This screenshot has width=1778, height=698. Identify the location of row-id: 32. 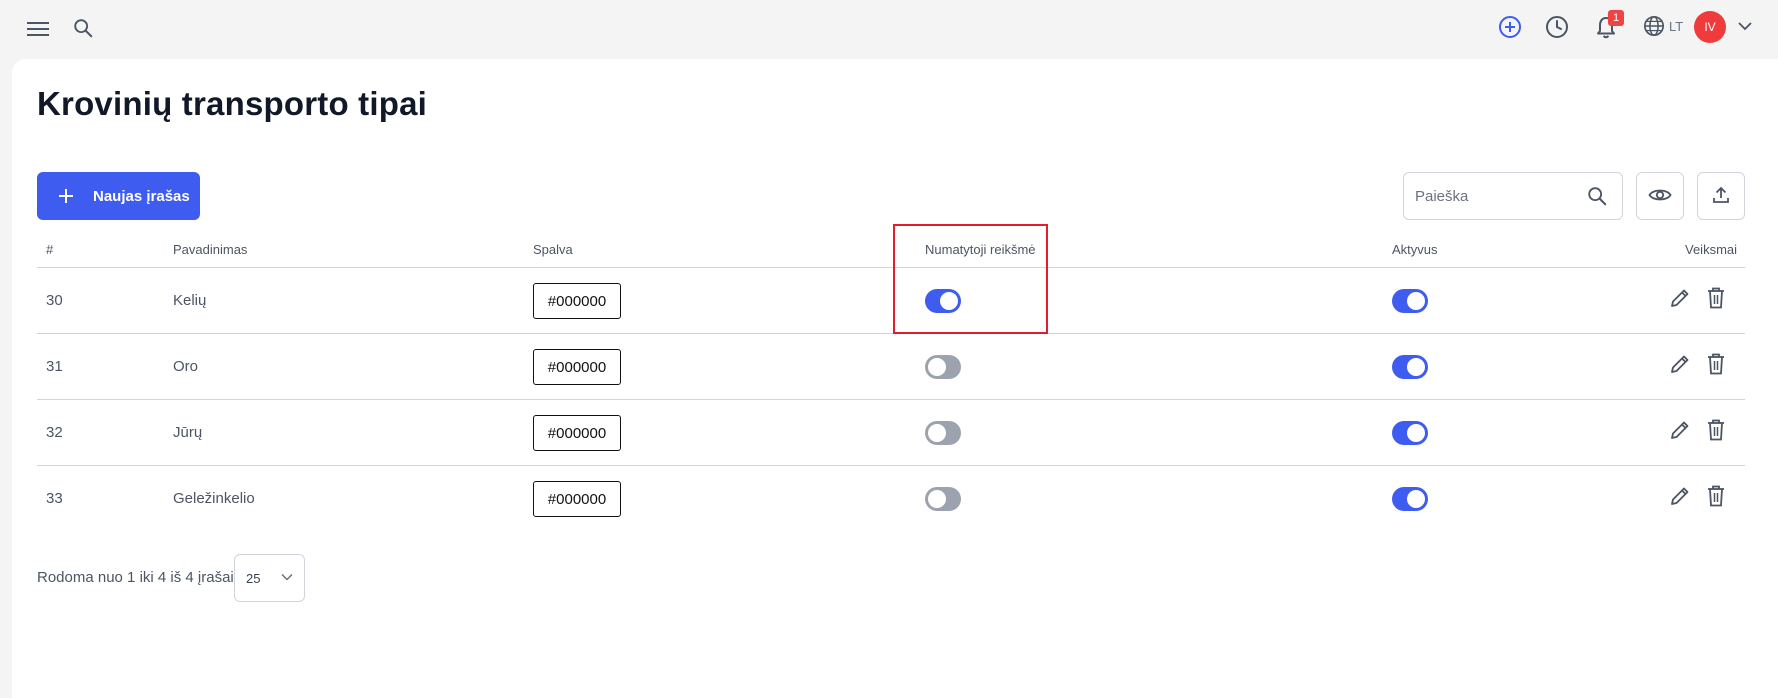
(54, 432).